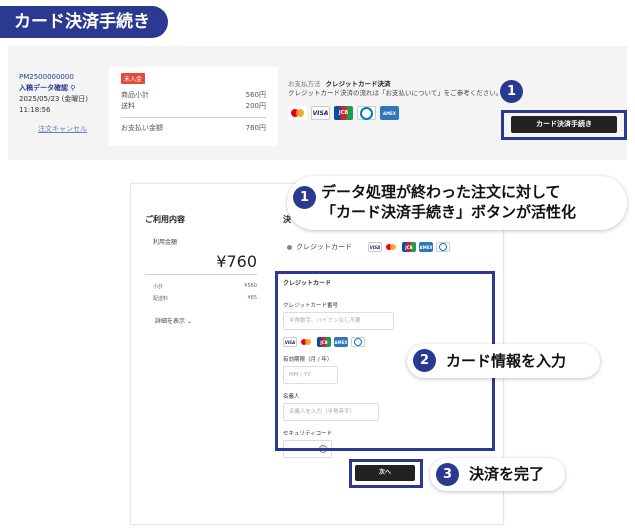 The width and height of the screenshot is (635, 531). What do you see at coordinates (170, 321) in the screenshot?
I see `show-details-label: 詳細を表示` at bounding box center [170, 321].